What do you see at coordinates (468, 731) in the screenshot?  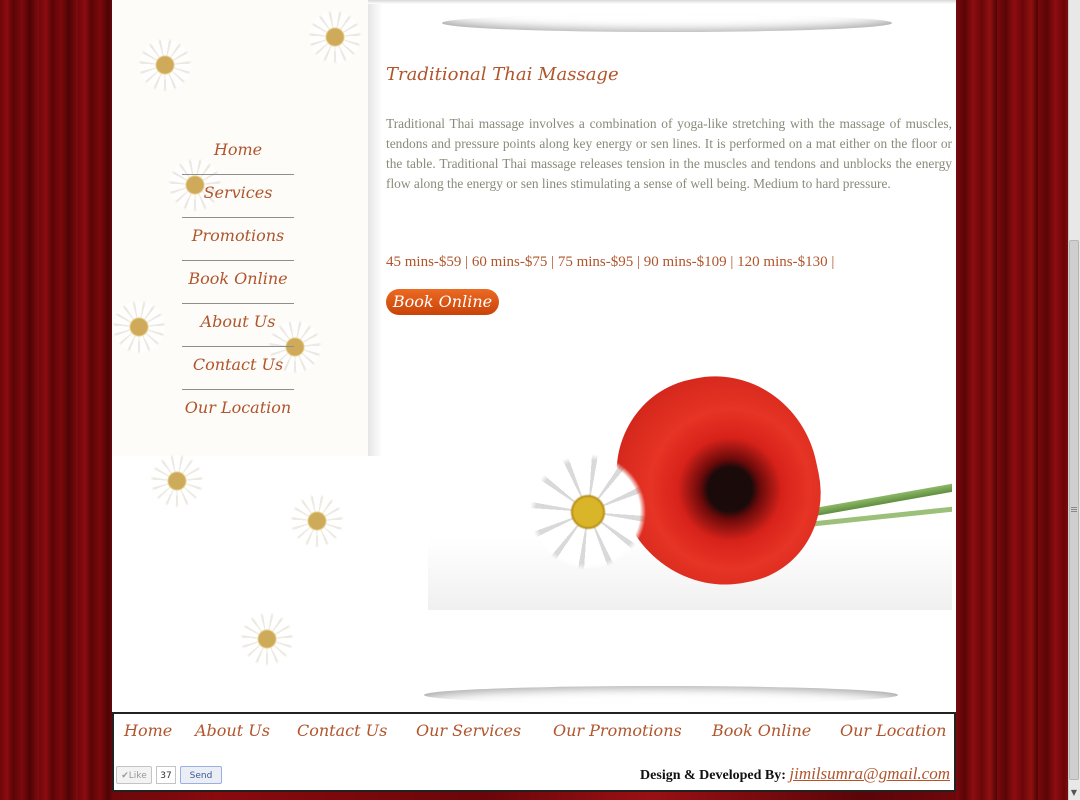 I see `footer-link-our-services: Our Services` at bounding box center [468, 731].